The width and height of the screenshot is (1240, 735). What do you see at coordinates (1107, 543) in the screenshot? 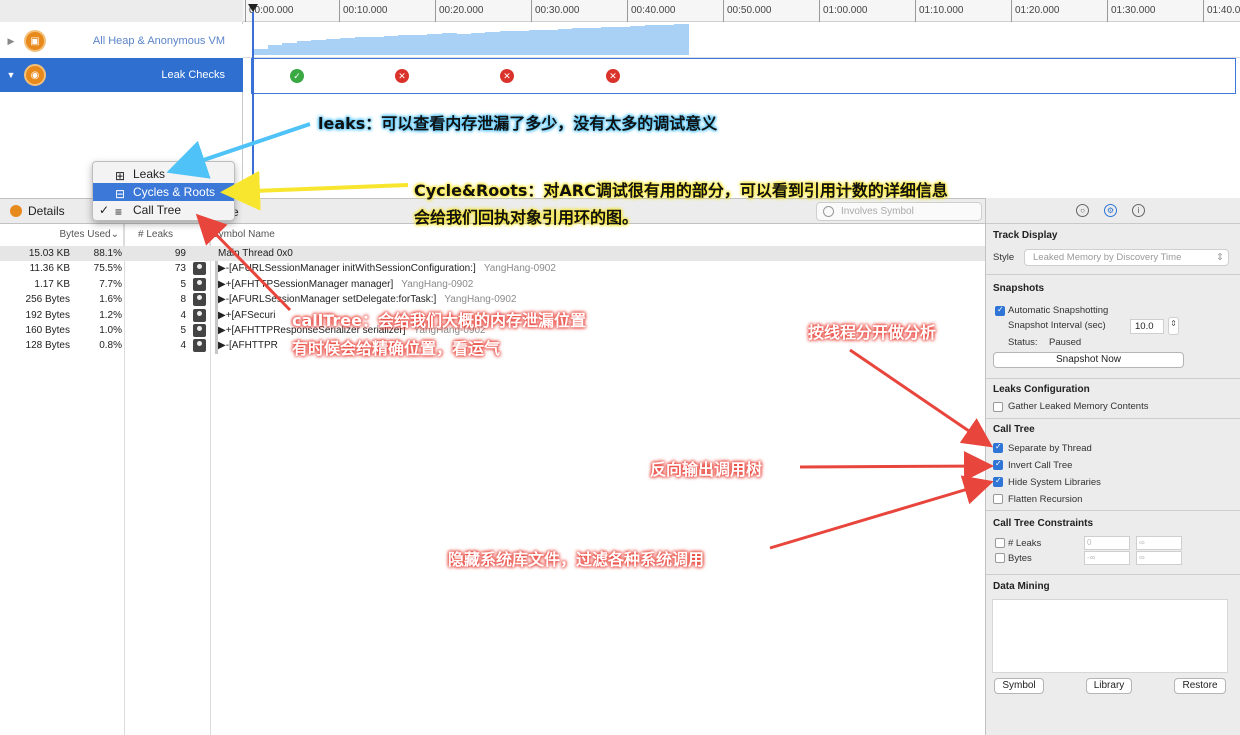
I see `leaks-min-field: 0` at bounding box center [1107, 543].